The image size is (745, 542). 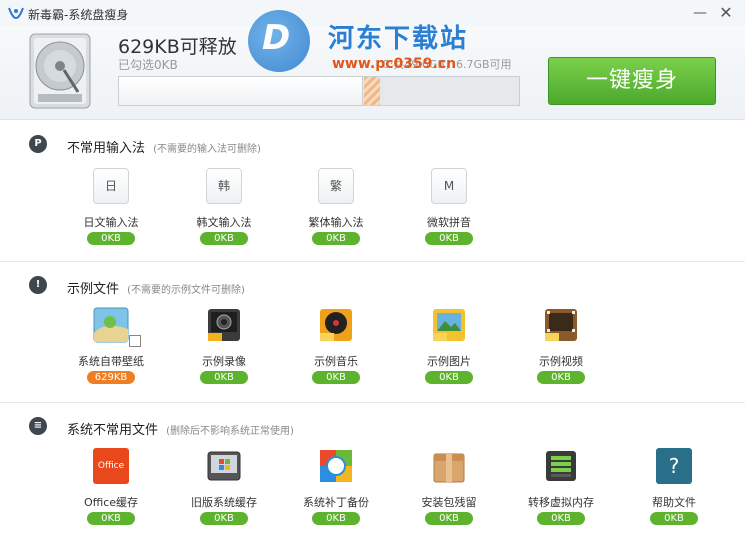 I want to click on patch-backup-icon, so click(x=336, y=466).